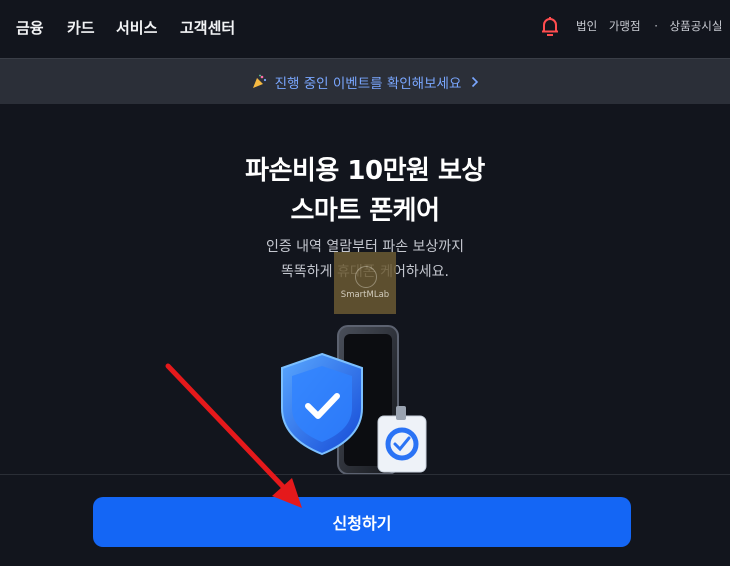 Image resolution: width=730 pixels, height=566 pixels. I want to click on event-banner: 진행 중인 이벤트를 확인해보세요, so click(365, 81).